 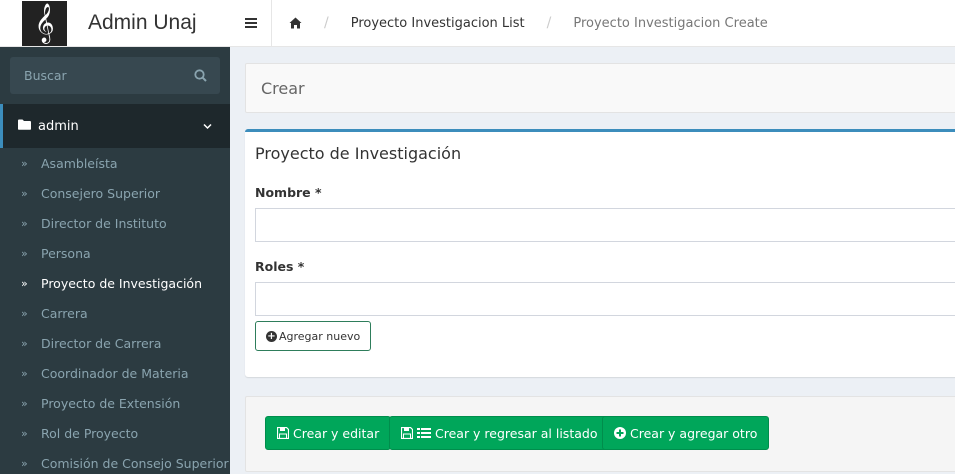 What do you see at coordinates (115, 433) in the screenshot?
I see `sidebar-item-rol-proyecto: » Rol de Proyecto` at bounding box center [115, 433].